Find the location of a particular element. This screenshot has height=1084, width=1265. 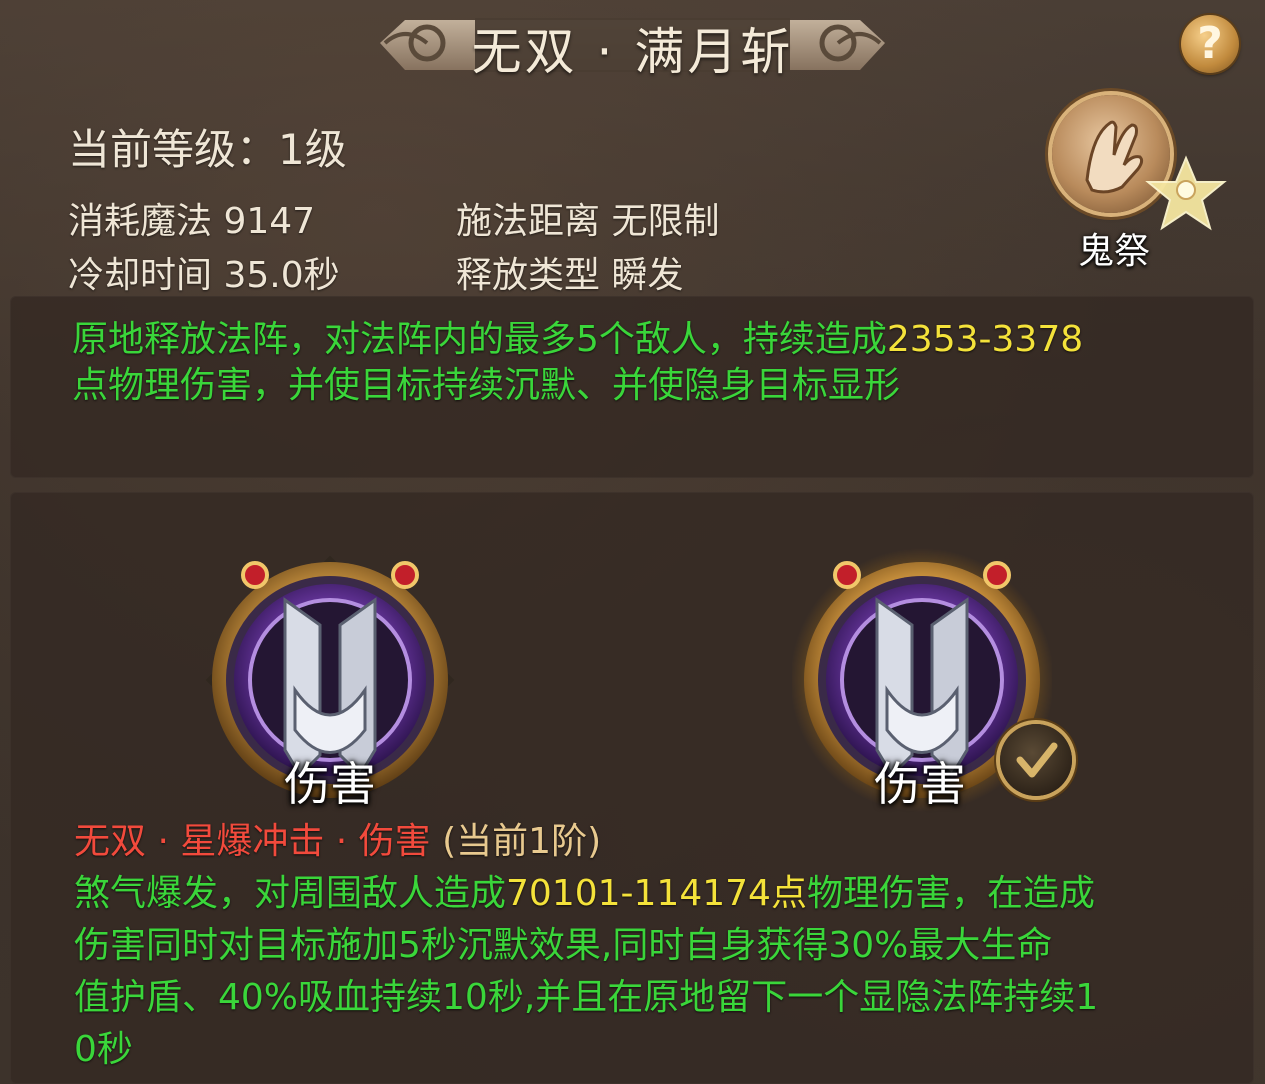

mana-row: 消耗魔法 9147 is located at coordinates (191, 218).